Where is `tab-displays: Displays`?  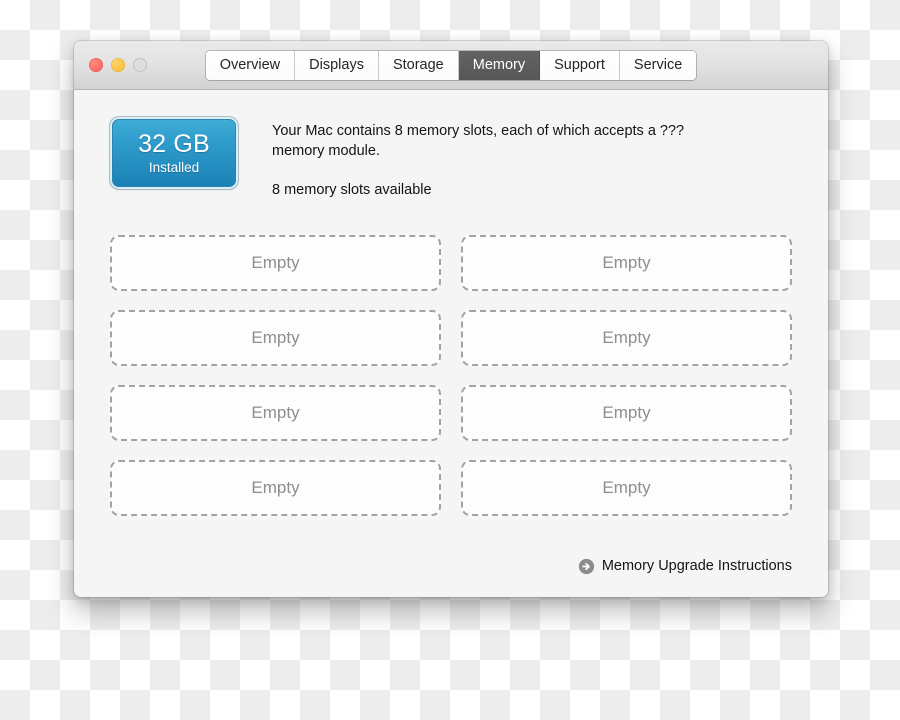
tab-displays: Displays is located at coordinates (337, 65).